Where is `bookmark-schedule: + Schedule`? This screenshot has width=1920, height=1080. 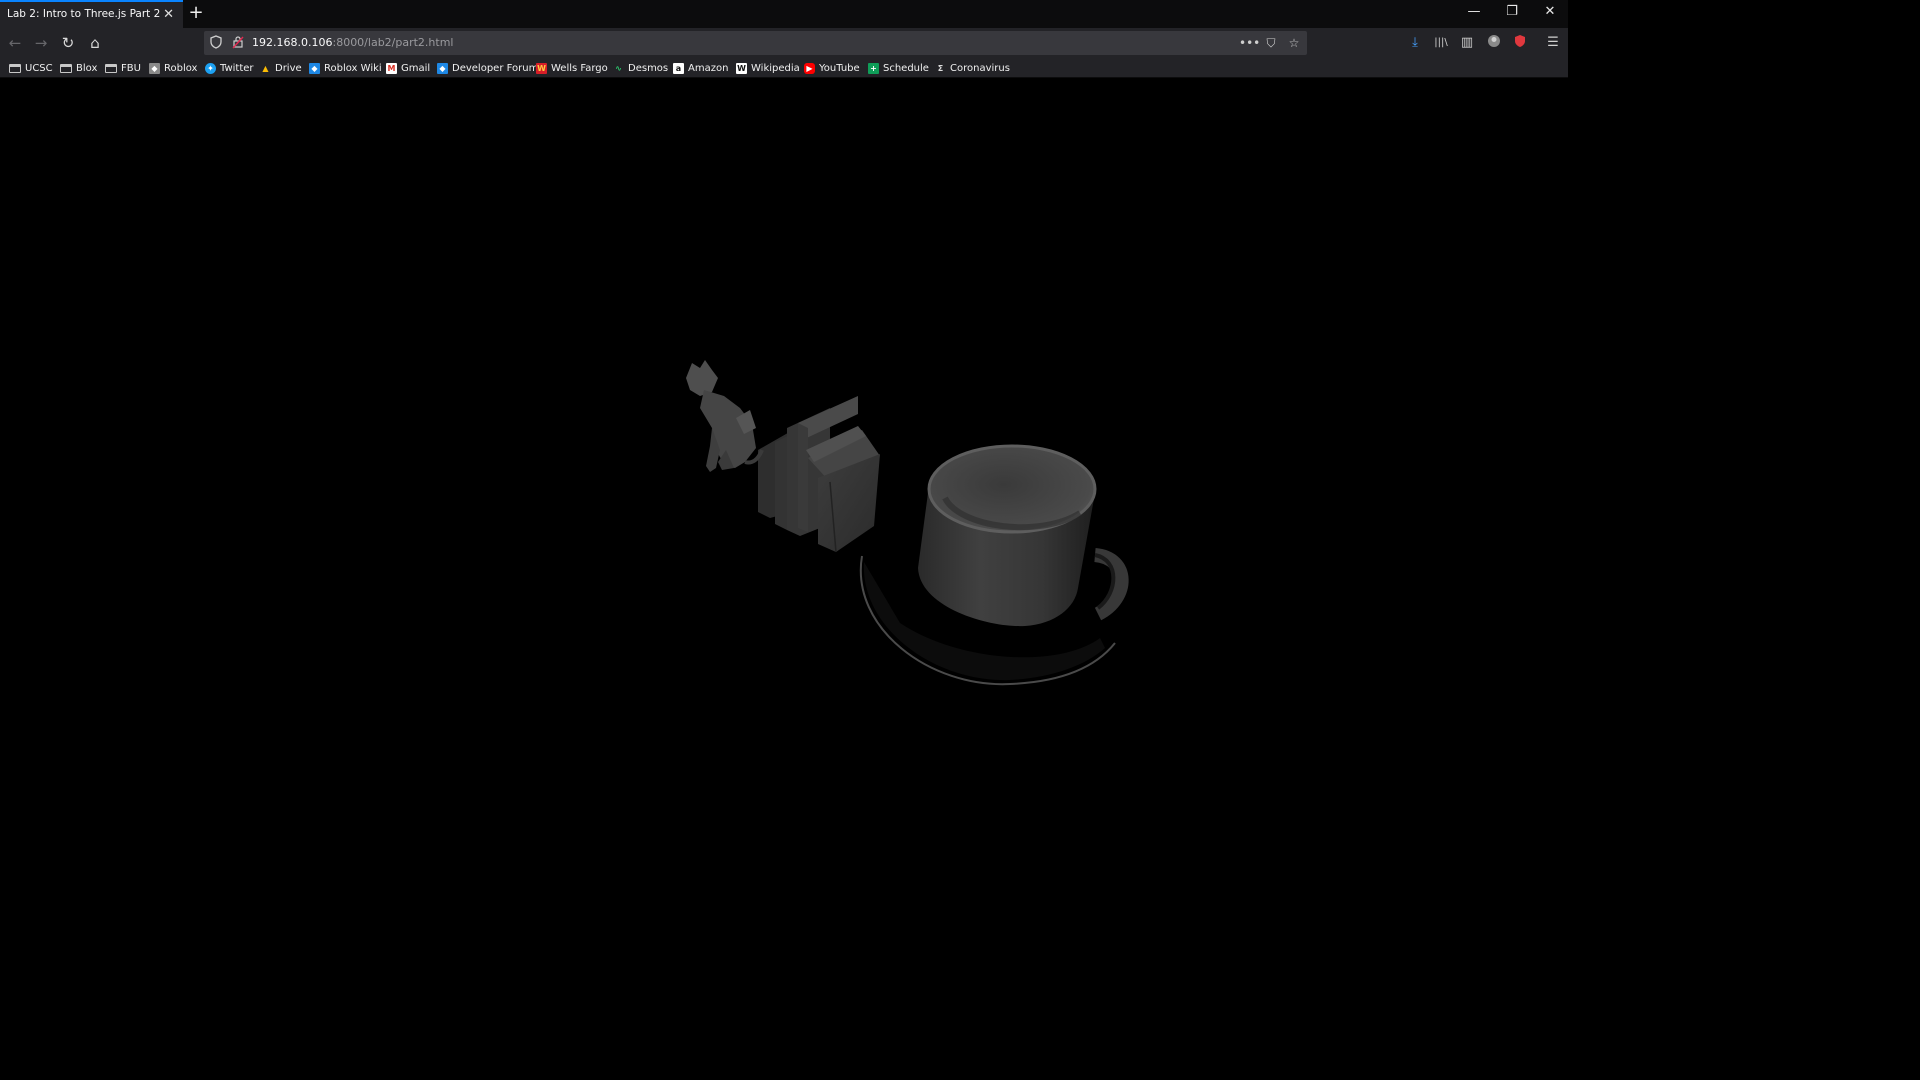 bookmark-schedule: + Schedule is located at coordinates (898, 68).